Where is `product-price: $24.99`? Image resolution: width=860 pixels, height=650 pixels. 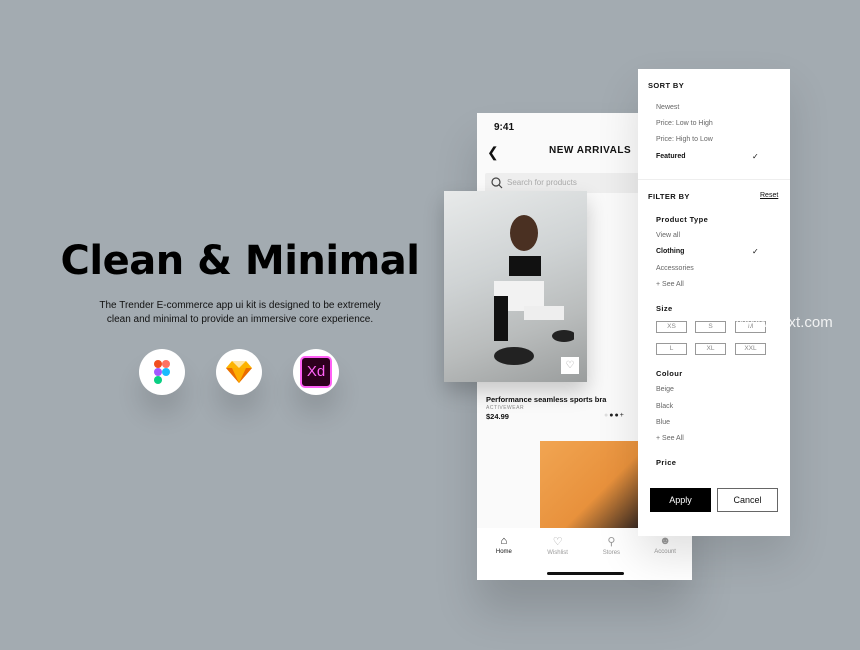 product-price: $24.99 is located at coordinates (497, 416).